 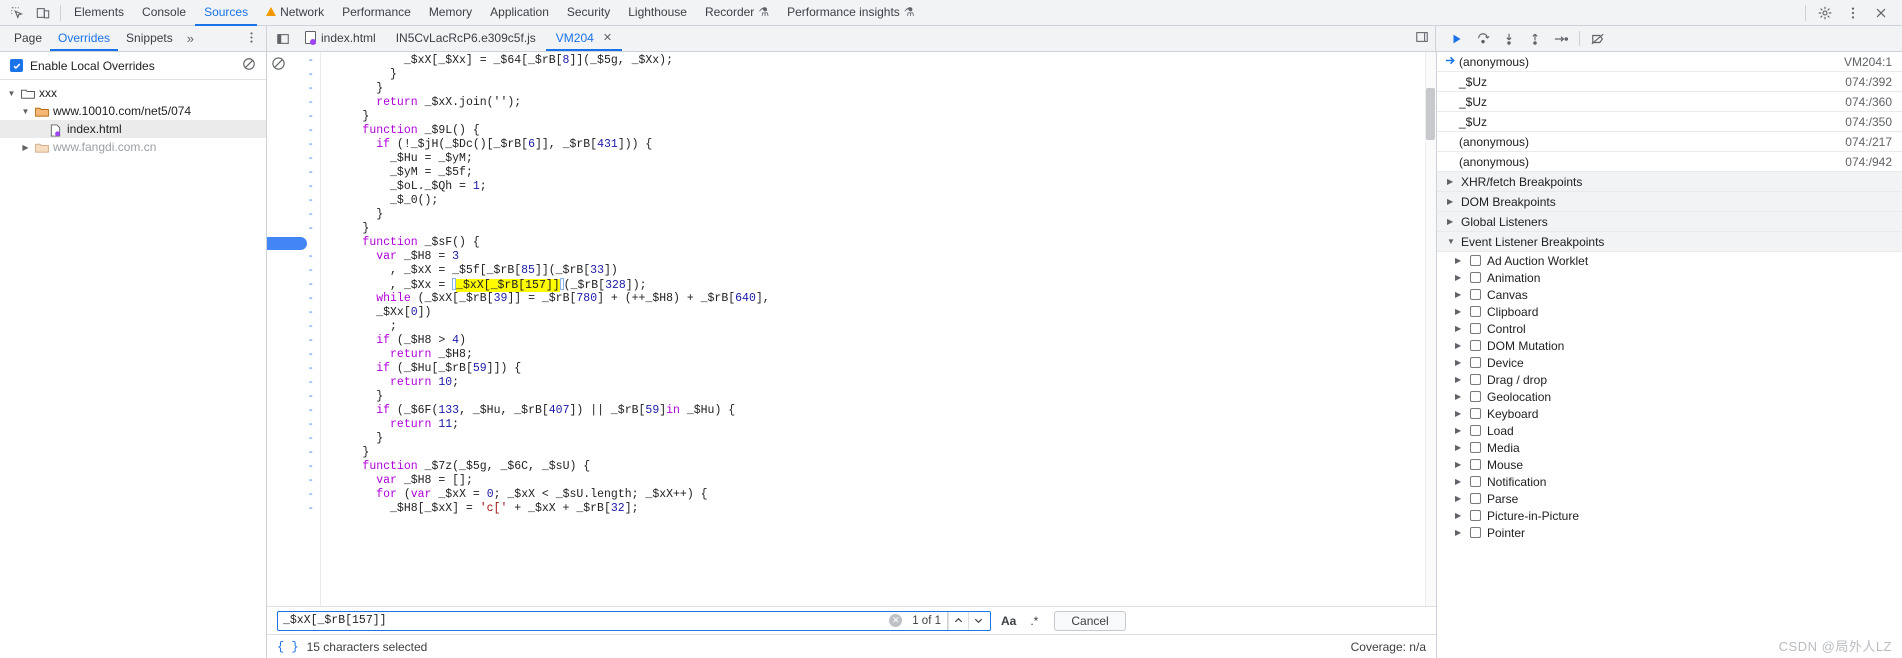 What do you see at coordinates (133, 66) in the screenshot?
I see `enable-local-overrides-row: Enable Local Overrides` at bounding box center [133, 66].